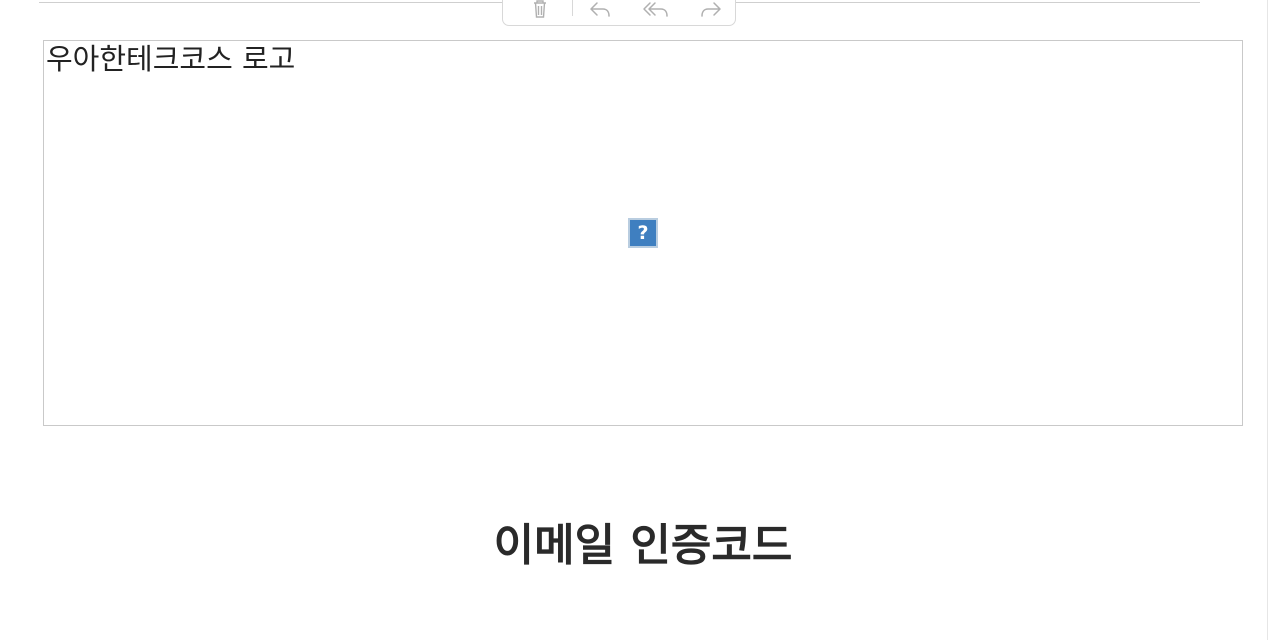 The height and width of the screenshot is (640, 1270). Describe the element at coordinates (643, 545) in the screenshot. I see `email-heading: 이메일 인증코드` at that location.